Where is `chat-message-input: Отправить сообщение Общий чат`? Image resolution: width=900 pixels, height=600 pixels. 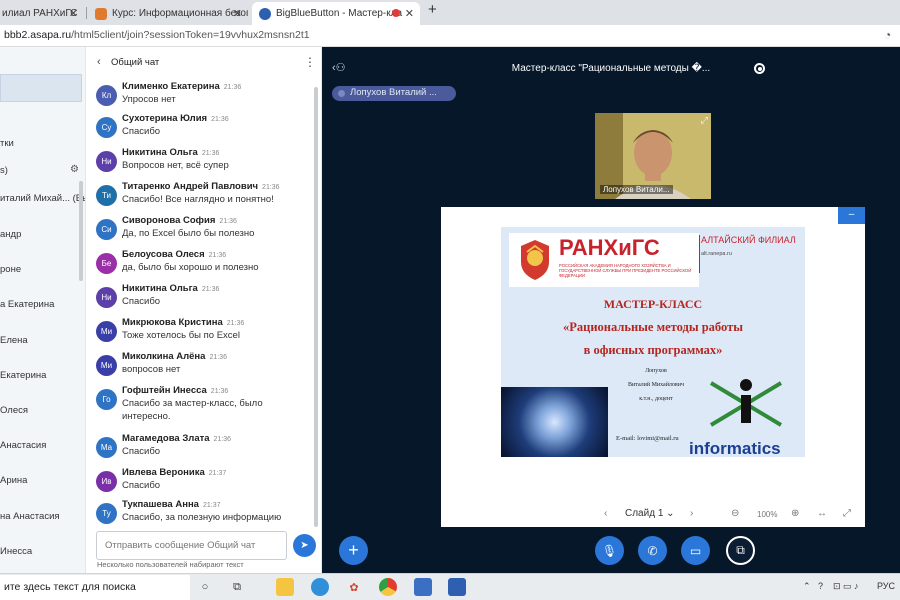 chat-message-input: Отправить сообщение Общий чат is located at coordinates (191, 545).